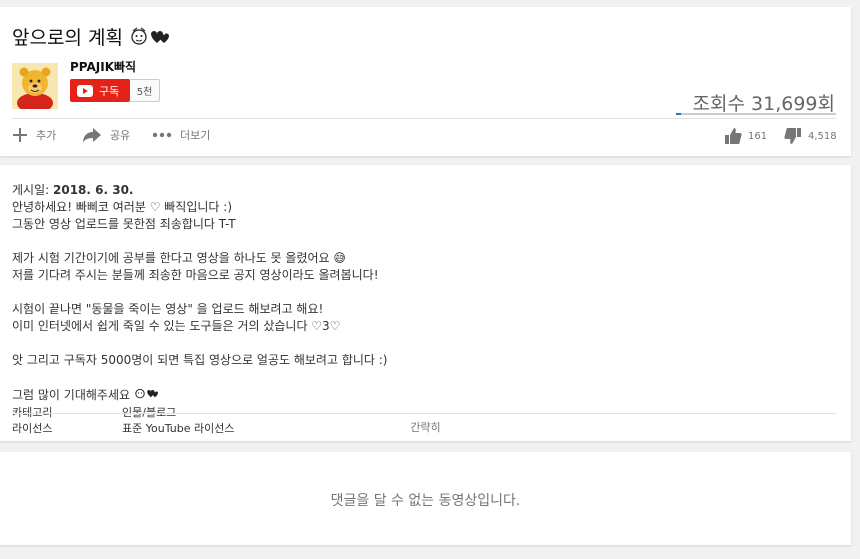 This screenshot has height=559, width=860. I want to click on comments-disabled-message: 댓글을 달 수 없는 동영상입니다., so click(425, 501).